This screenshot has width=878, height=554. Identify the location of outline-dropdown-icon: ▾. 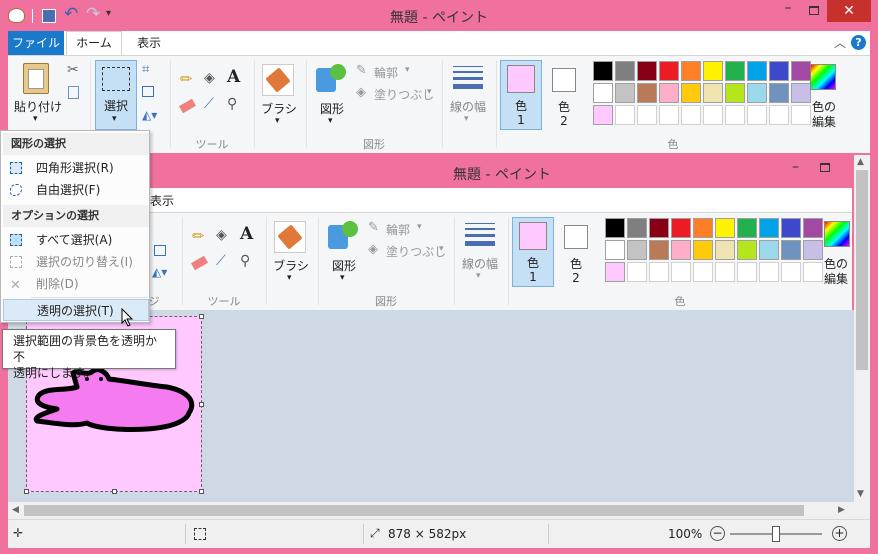
(407, 70).